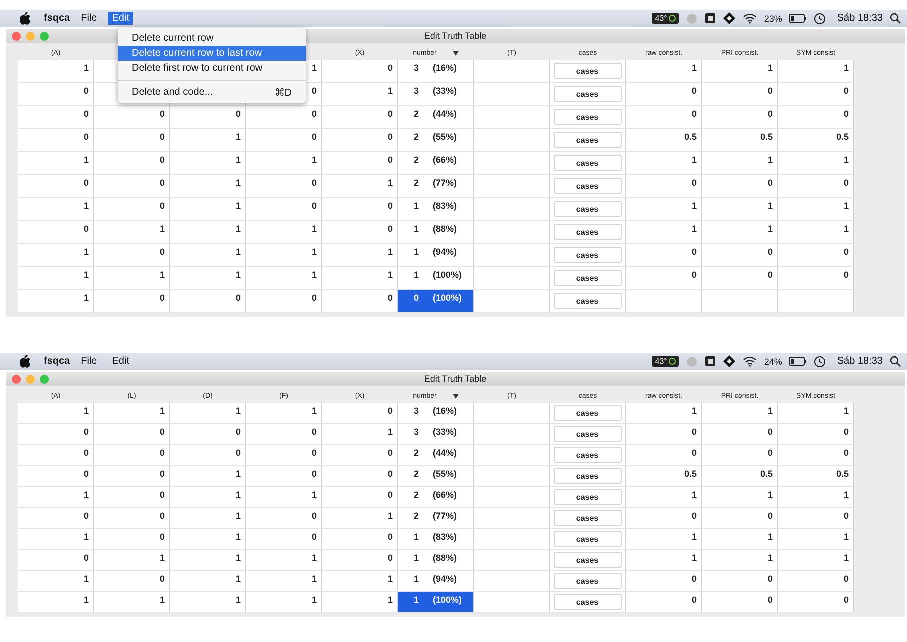 This screenshot has height=642, width=907. I want to click on table-cell: 0.5, so click(740, 476).